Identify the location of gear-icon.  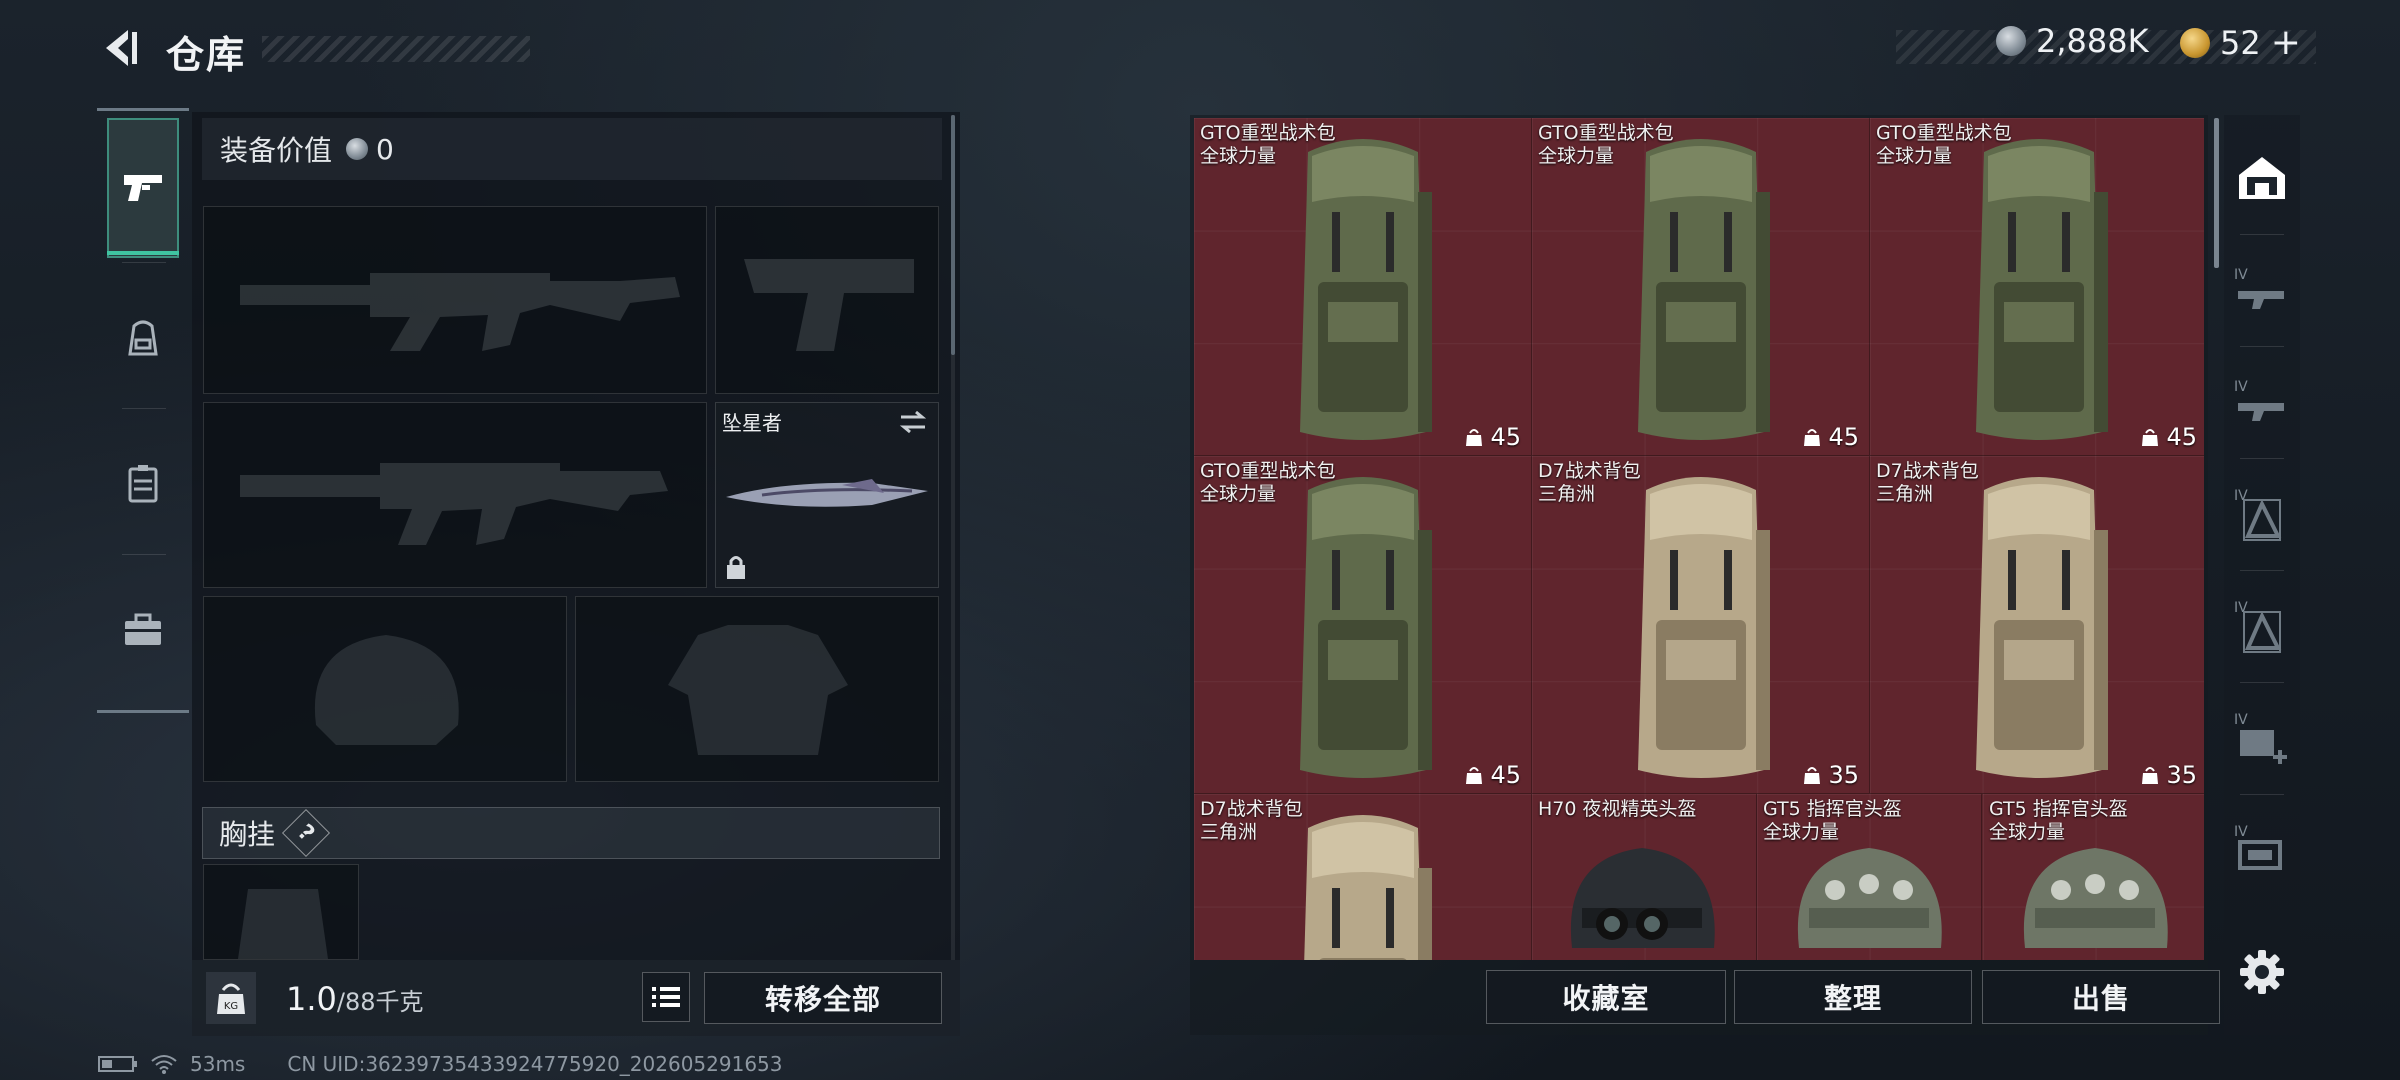
(2262, 972).